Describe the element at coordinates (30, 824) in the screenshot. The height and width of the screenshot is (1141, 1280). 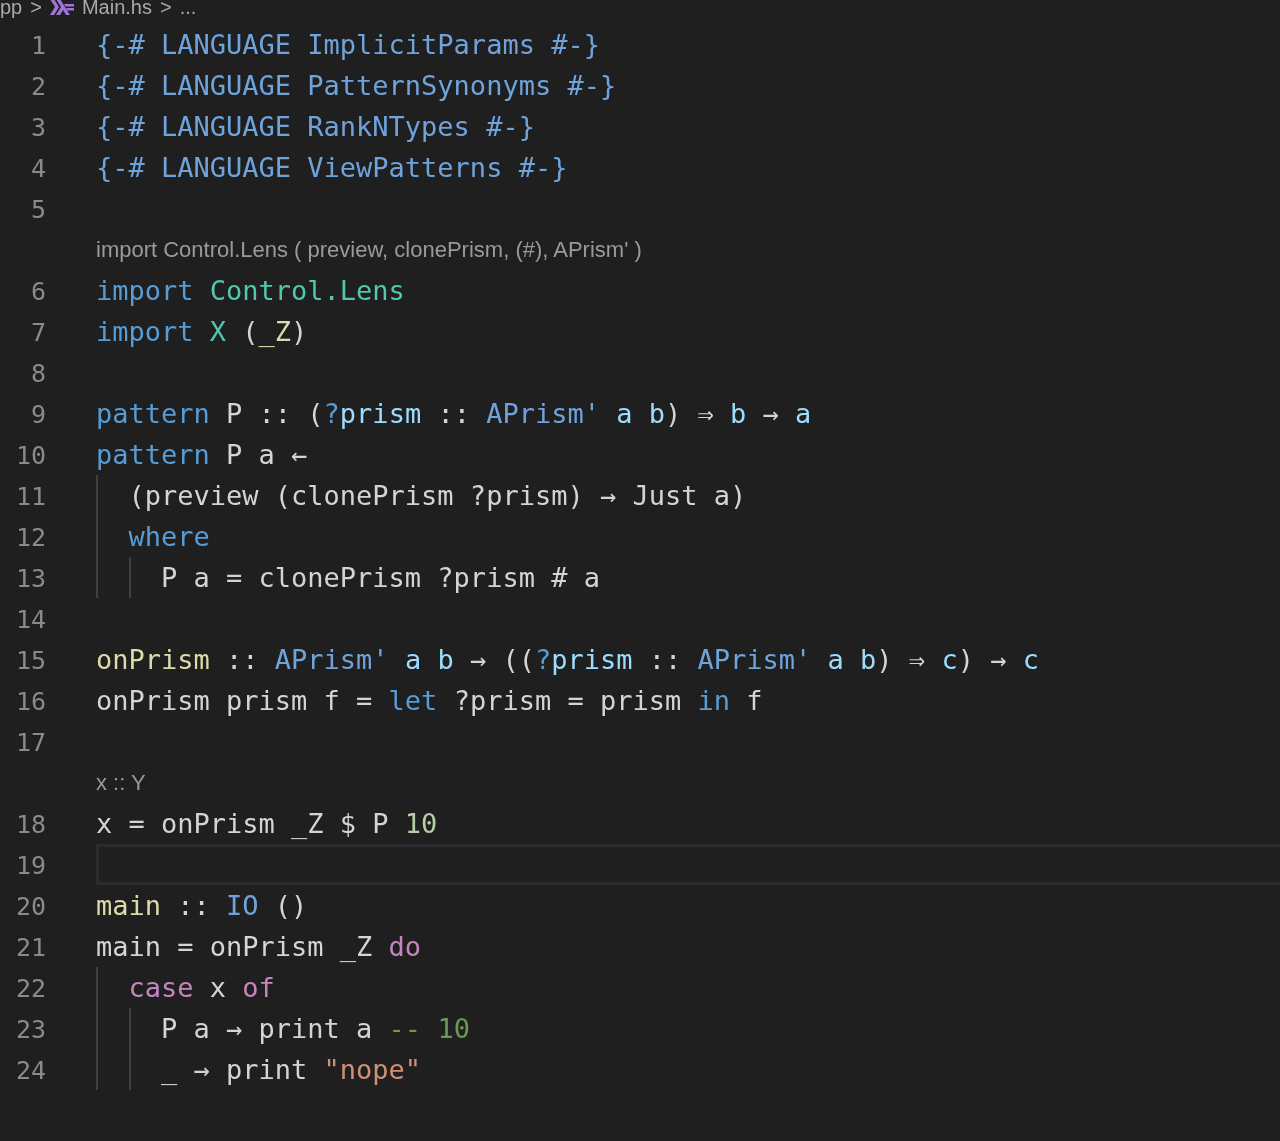
I see `line-number: 18` at that location.